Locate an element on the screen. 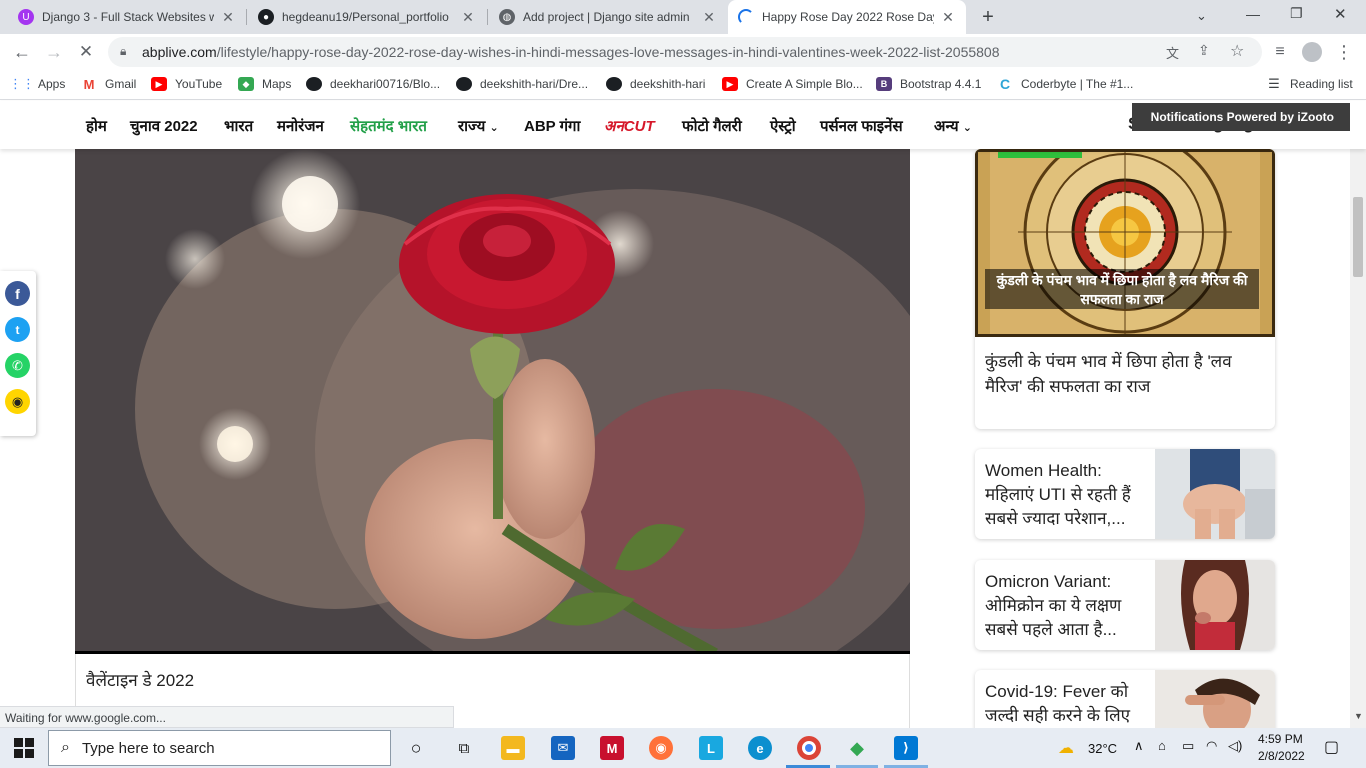 This screenshot has height=768, width=1366. notification-center-icon: ▢ is located at coordinates (1331, 747).